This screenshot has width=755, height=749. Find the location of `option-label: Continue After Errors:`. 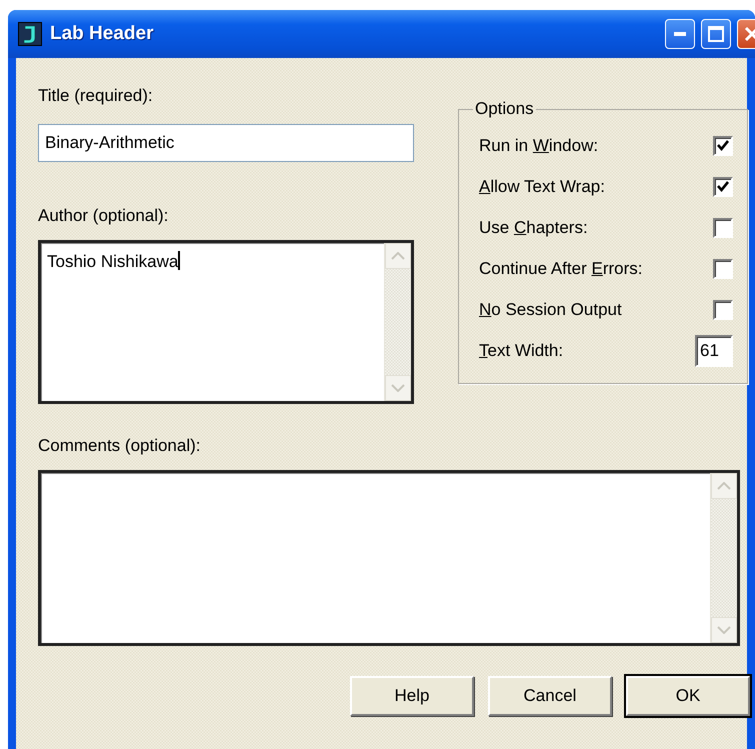

option-label: Continue After Errors: is located at coordinates (560, 268).